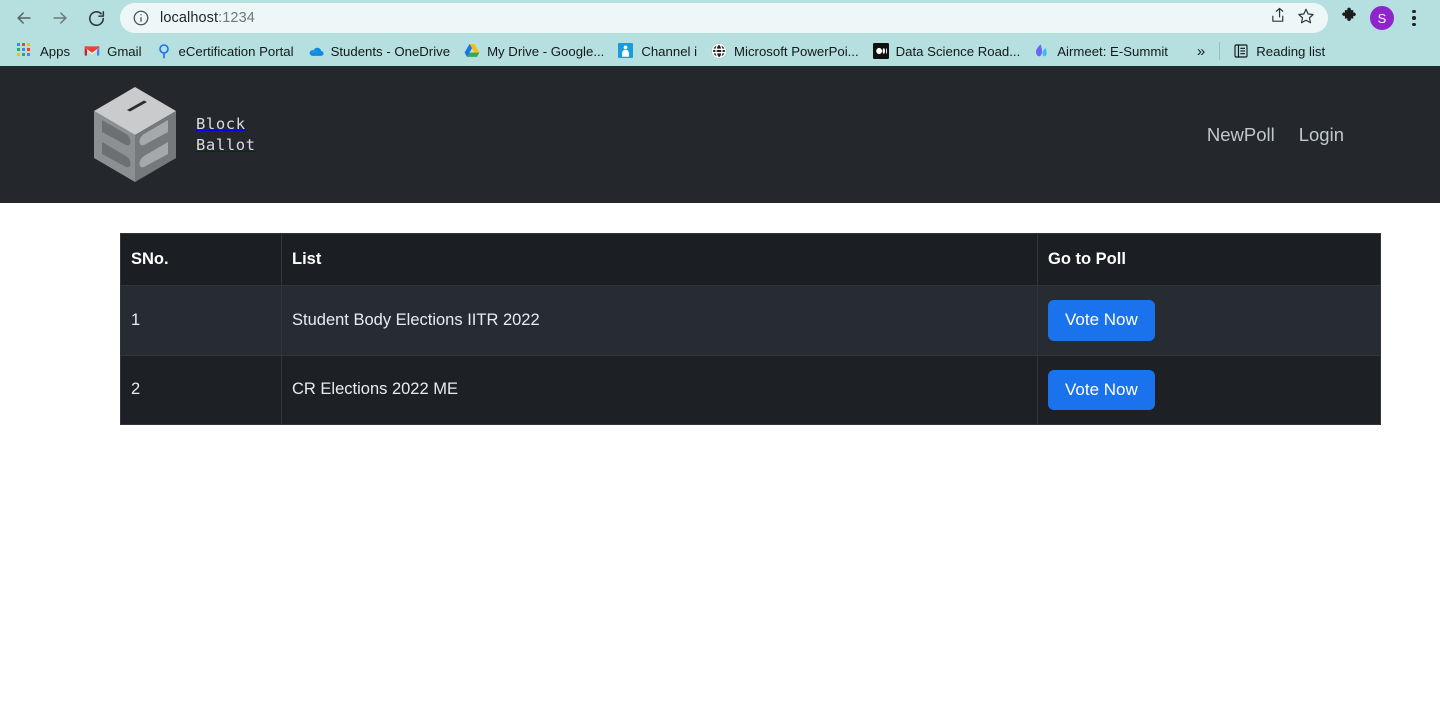 This screenshot has width=1440, height=714. I want to click on brand-logo-link: Block Ballot, so click(174, 135).